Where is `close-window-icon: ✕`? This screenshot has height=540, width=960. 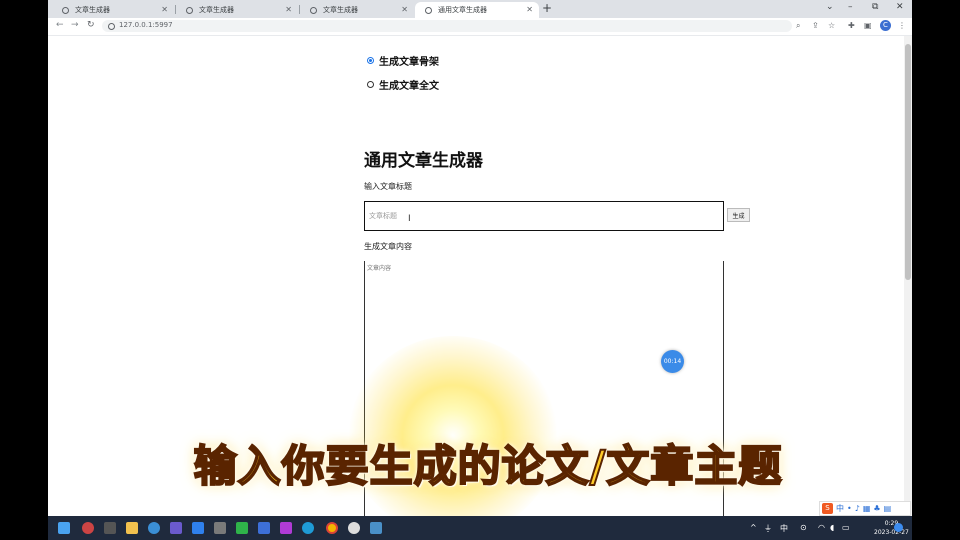 close-window-icon: ✕ is located at coordinates (900, 7).